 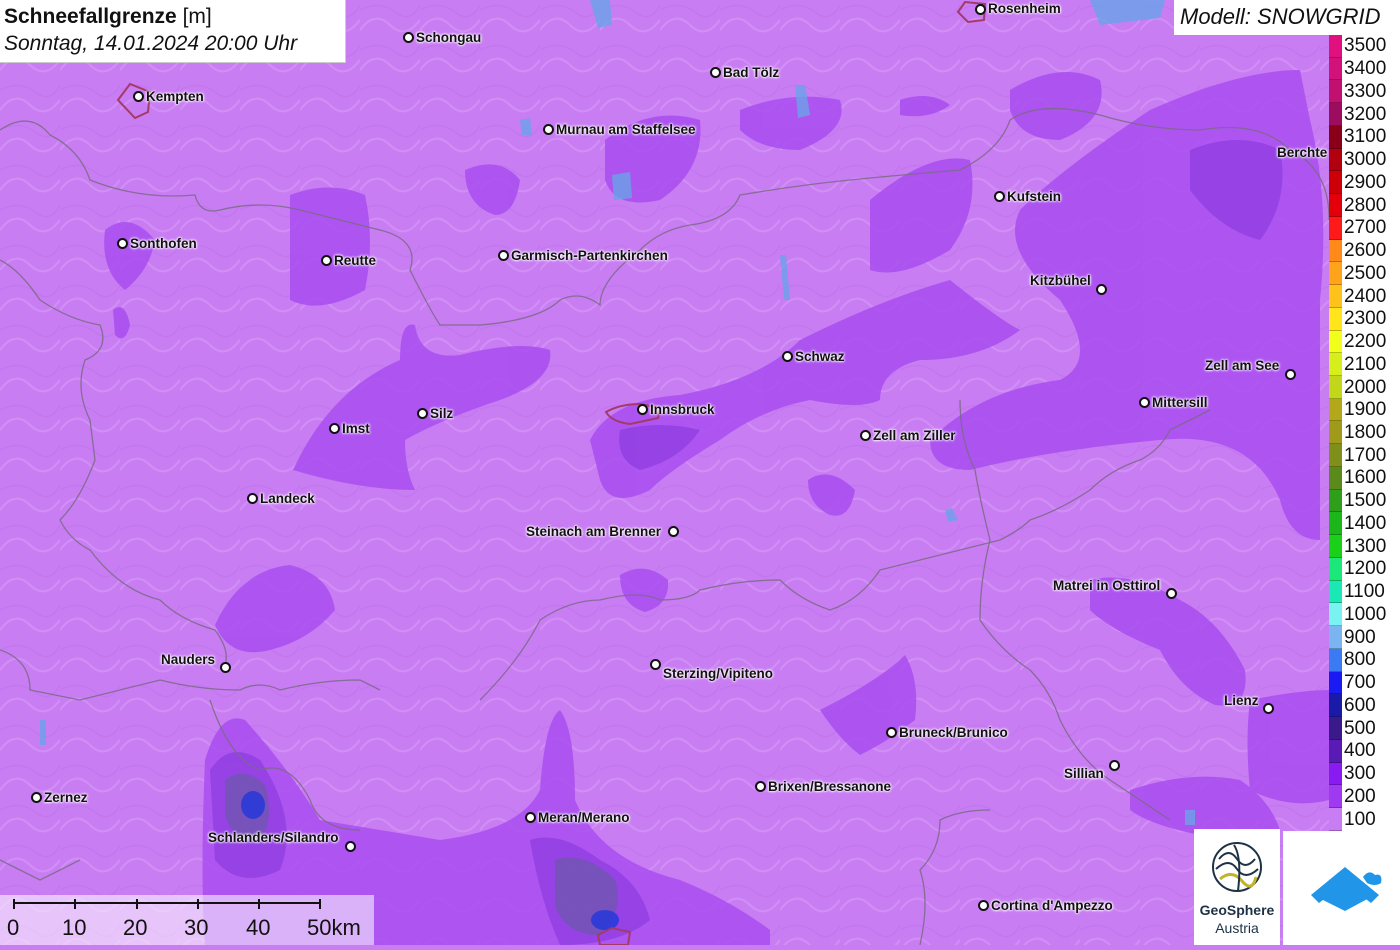 I want to click on city-label: Rosenheim, so click(x=1024, y=8).